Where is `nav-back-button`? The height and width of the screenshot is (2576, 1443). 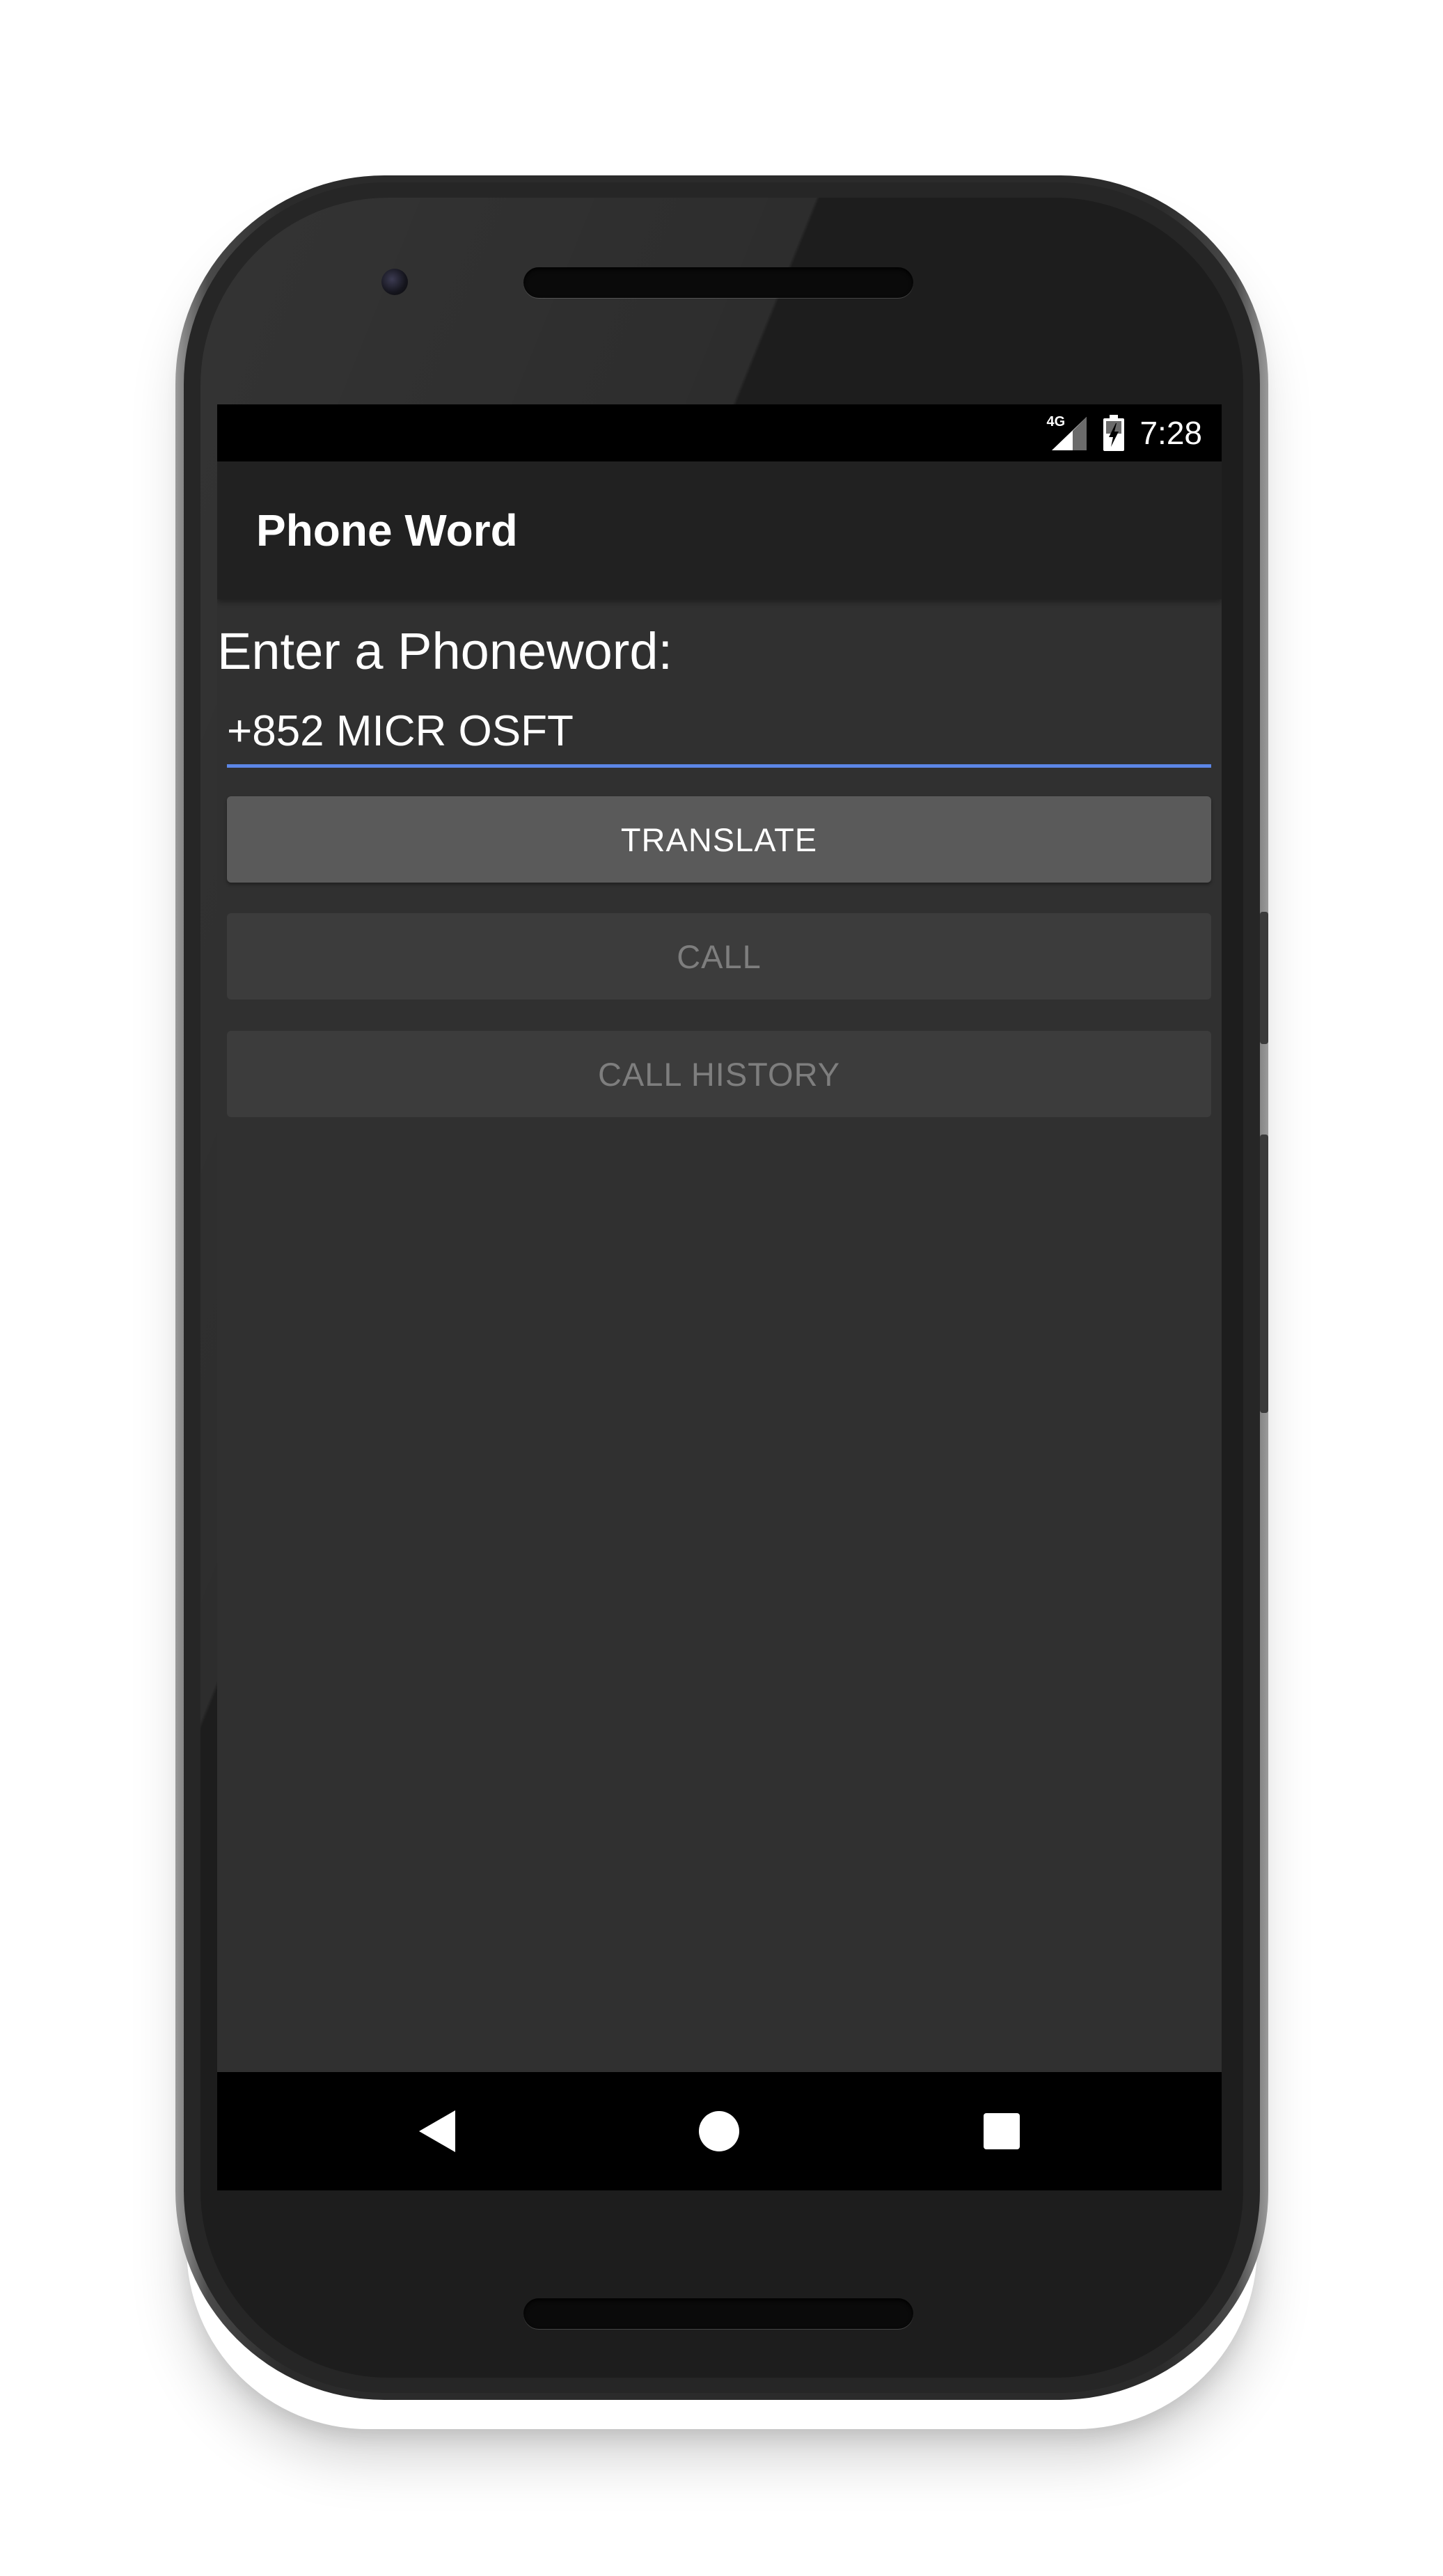 nav-back-button is located at coordinates (437, 2131).